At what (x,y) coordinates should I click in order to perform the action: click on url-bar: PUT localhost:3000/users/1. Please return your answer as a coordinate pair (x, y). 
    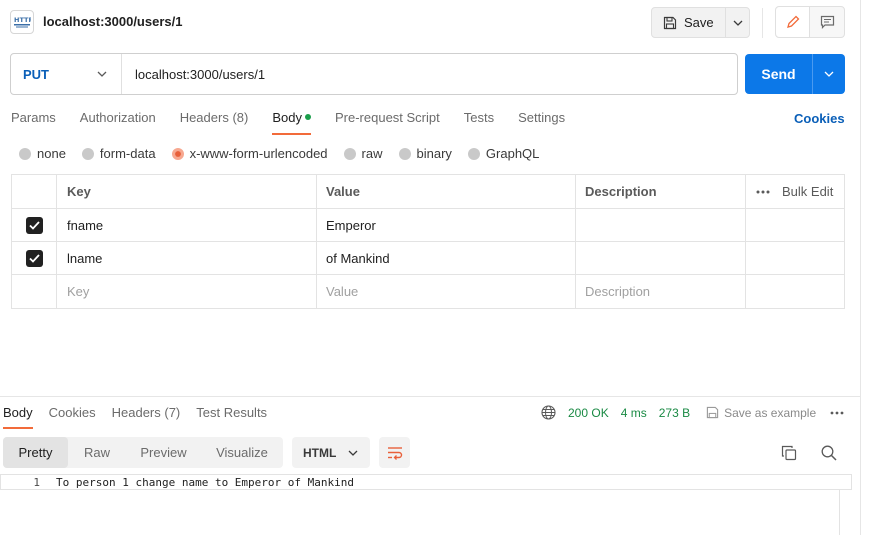
    Looking at the image, I should click on (374, 74).